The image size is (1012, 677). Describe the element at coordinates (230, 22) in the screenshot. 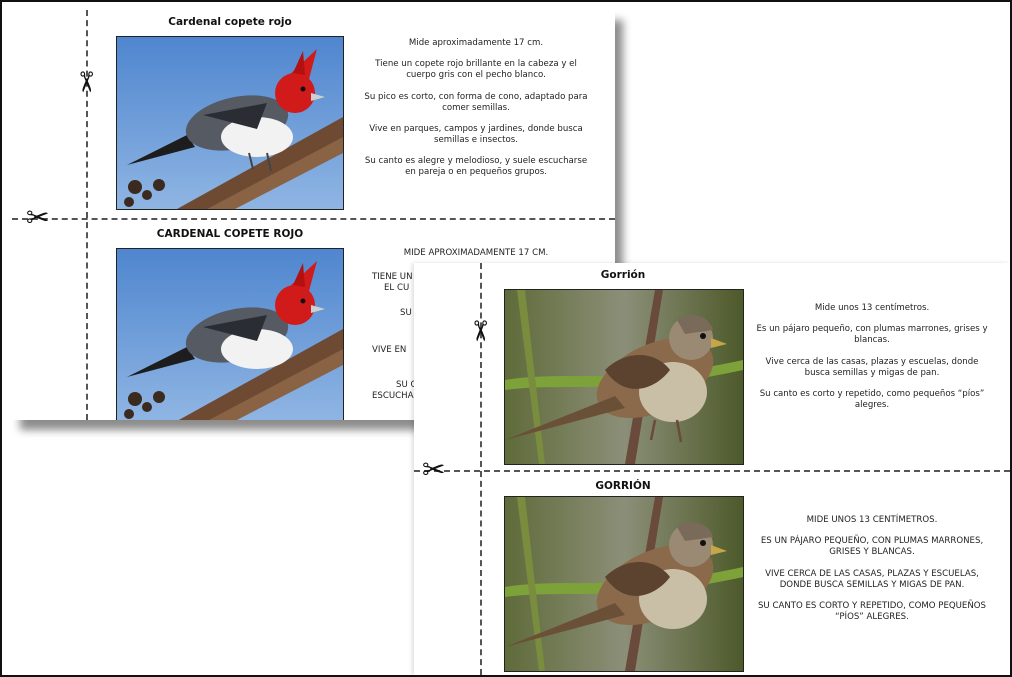

I see `card-title: Cardenal copete rojo` at that location.